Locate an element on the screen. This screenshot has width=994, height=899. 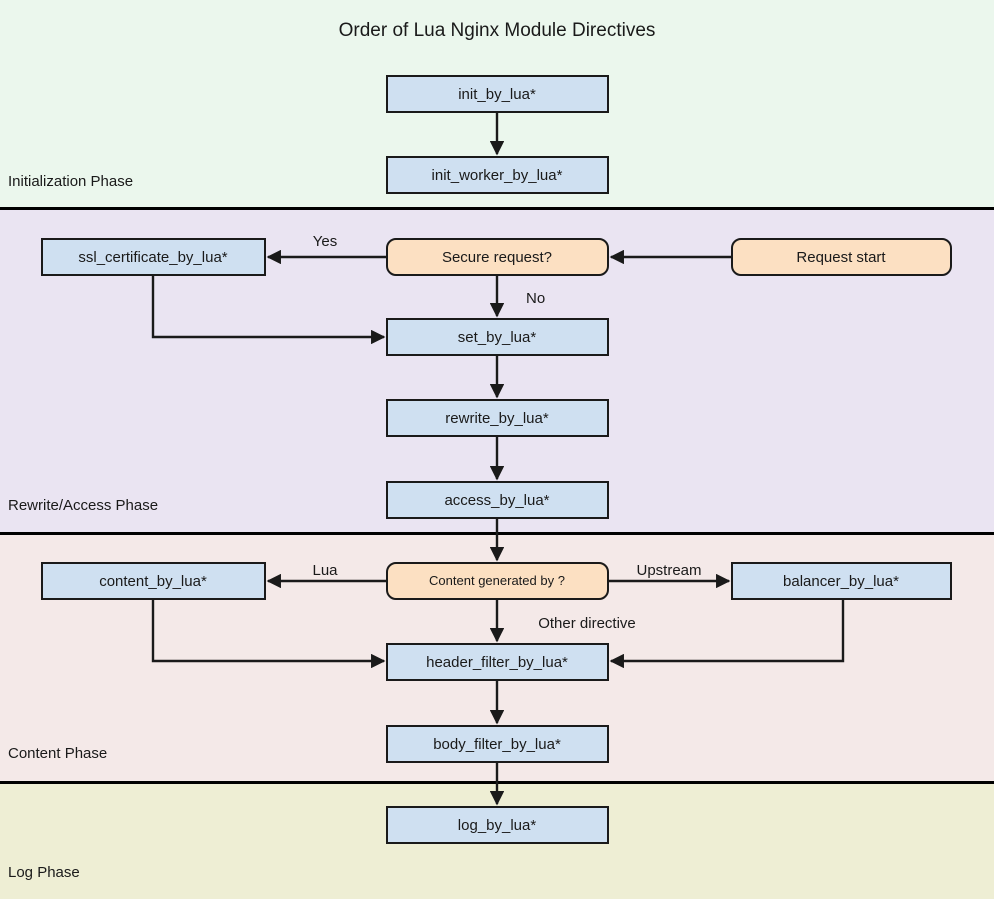
node-label-body-filter-by-lua: body_filter_by_lua* is located at coordinates (497, 744).